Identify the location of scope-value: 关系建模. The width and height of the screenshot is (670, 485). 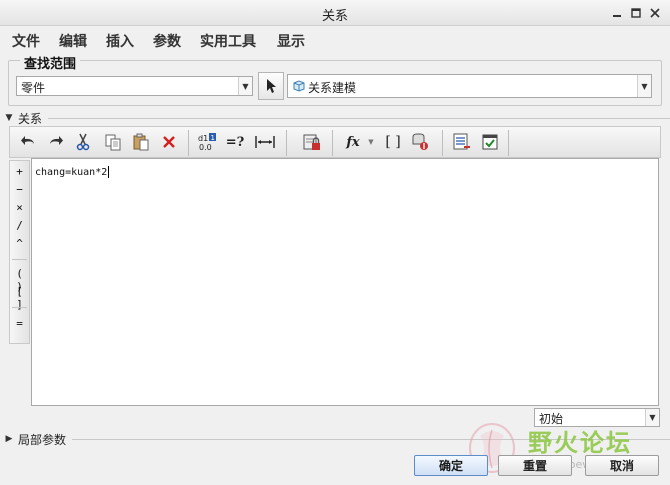
(332, 88).